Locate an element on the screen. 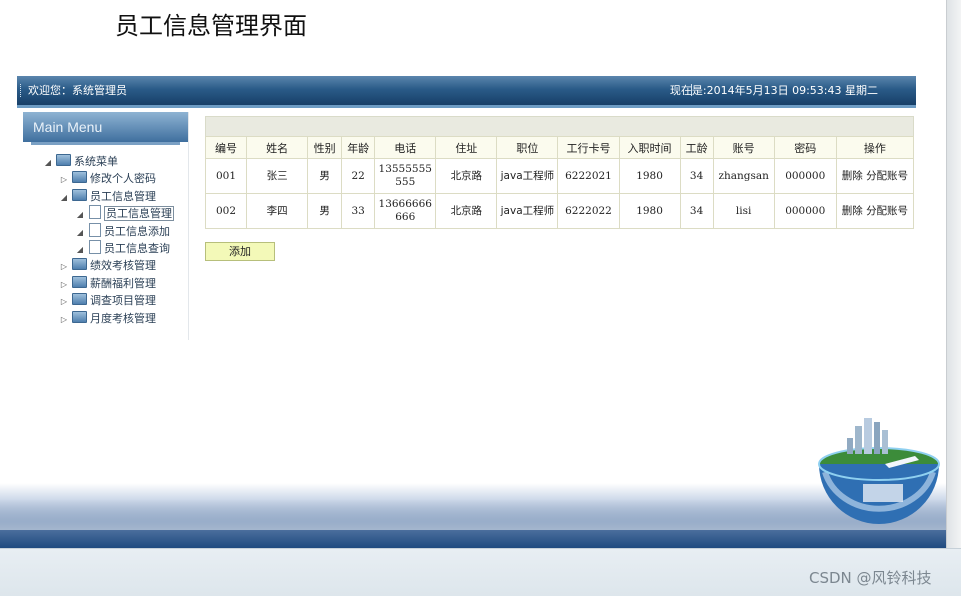 The height and width of the screenshot is (596, 961). footer-wave is located at coordinates (473, 515).